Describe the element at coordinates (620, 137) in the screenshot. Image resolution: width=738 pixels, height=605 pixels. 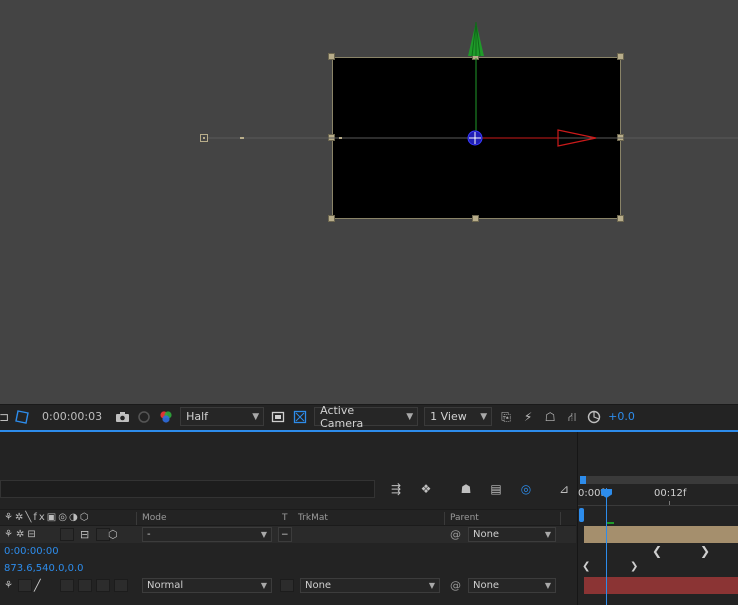
I see `frame-handle-mr` at that location.